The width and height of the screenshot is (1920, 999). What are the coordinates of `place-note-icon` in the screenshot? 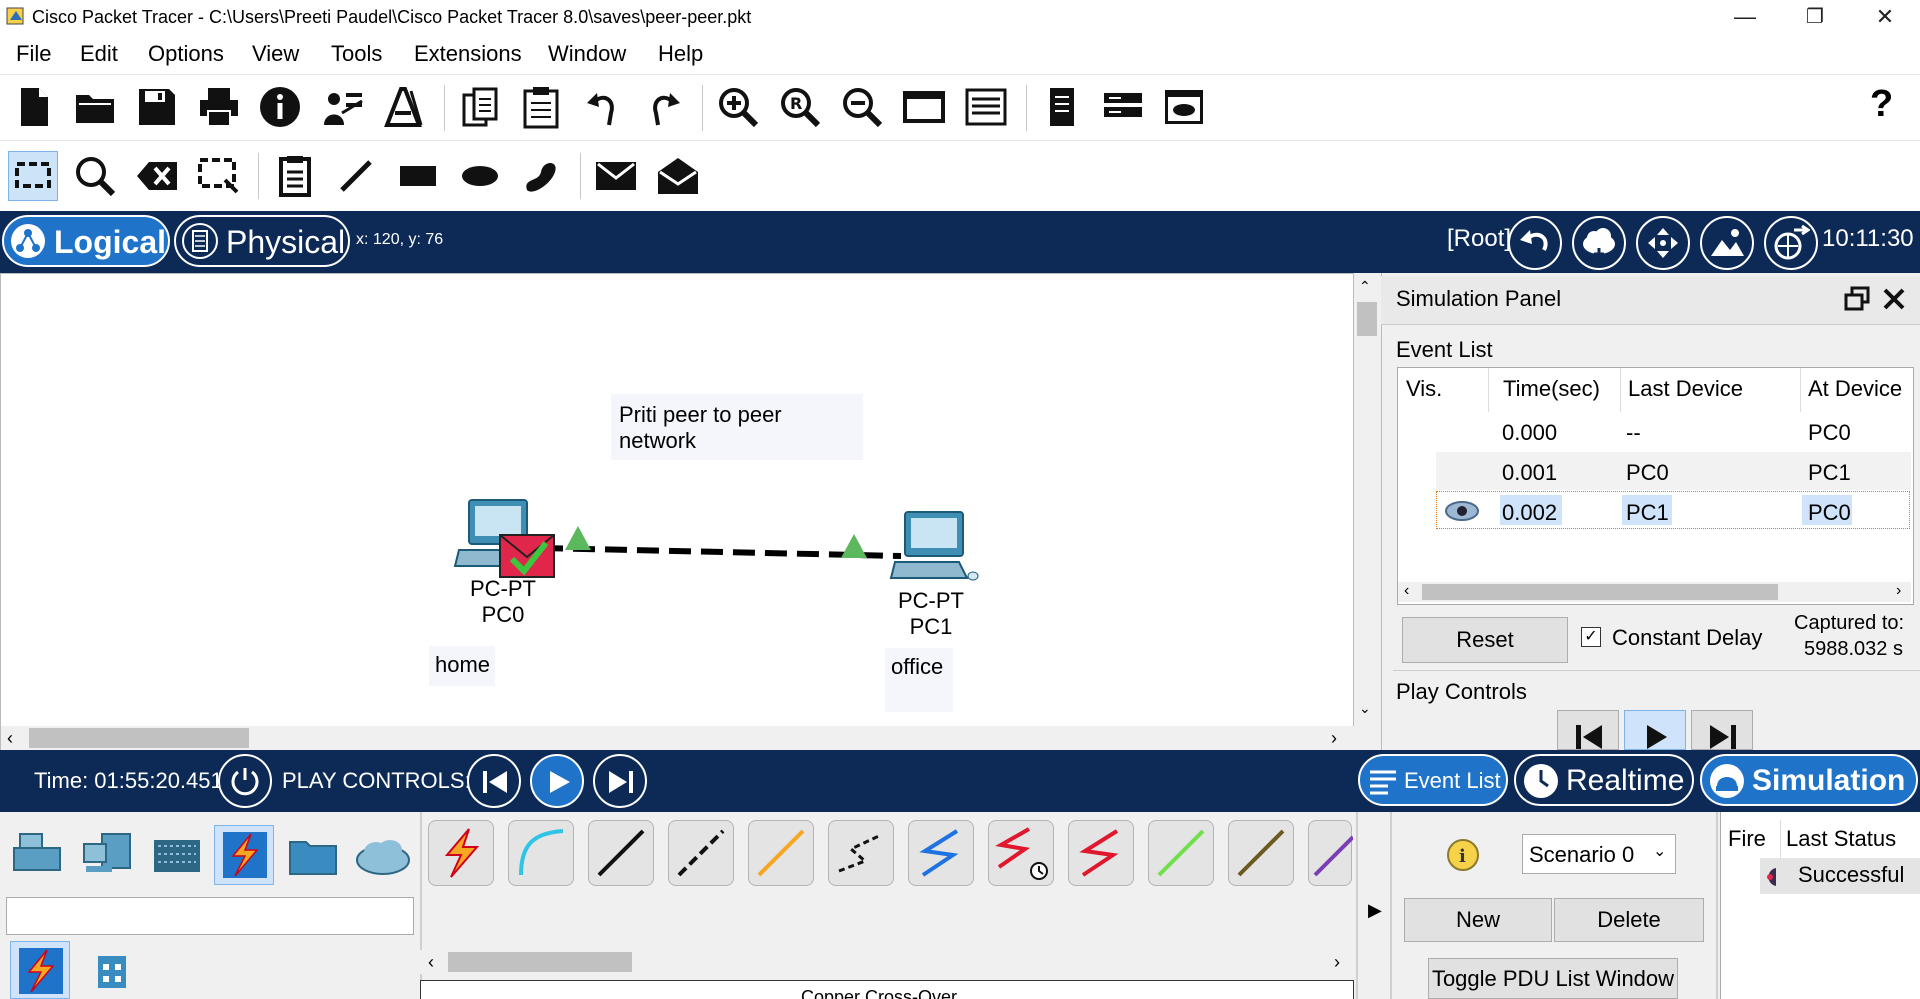 It's located at (295, 176).